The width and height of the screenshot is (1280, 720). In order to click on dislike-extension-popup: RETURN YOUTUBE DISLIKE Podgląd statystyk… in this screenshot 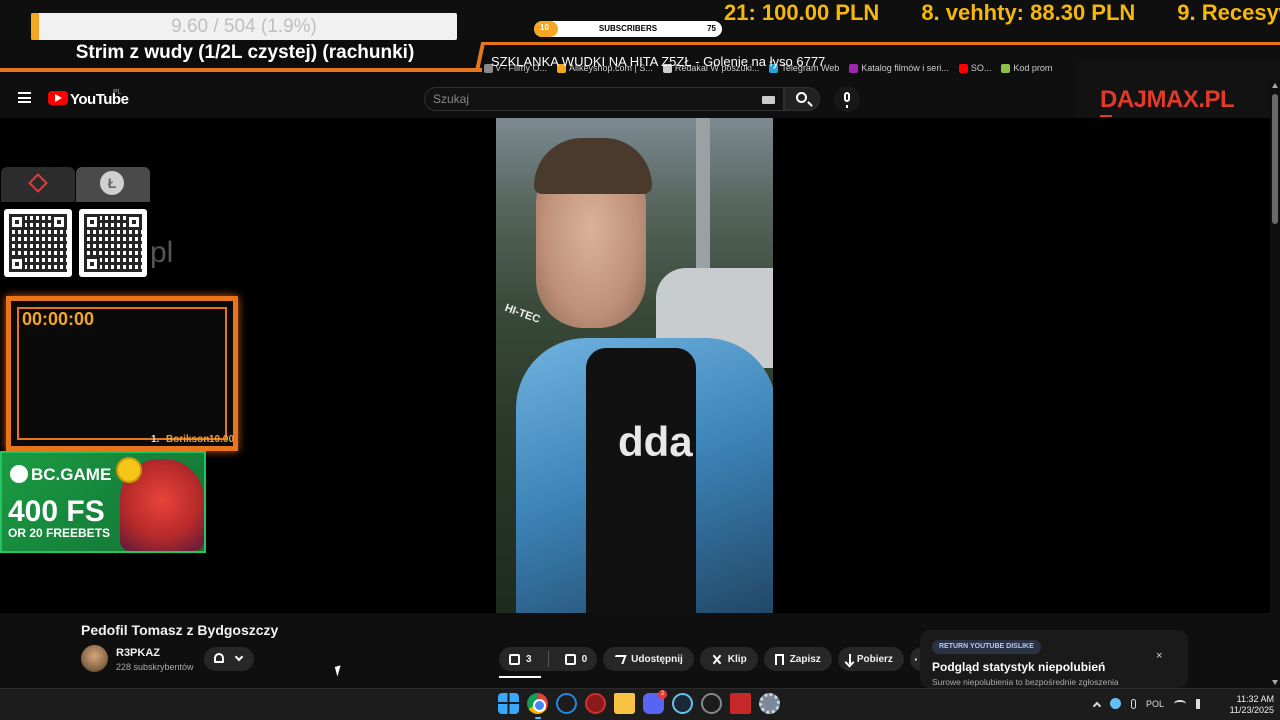, I will do `click(1054, 659)`.